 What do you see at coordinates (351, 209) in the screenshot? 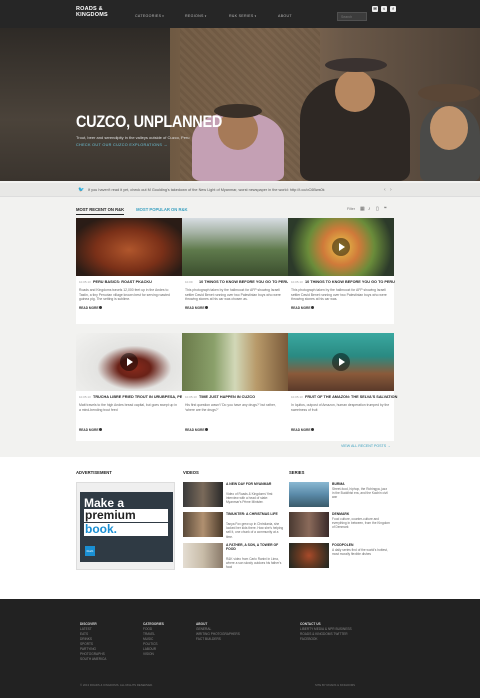
I see `filter-label: Filter` at bounding box center [351, 209].